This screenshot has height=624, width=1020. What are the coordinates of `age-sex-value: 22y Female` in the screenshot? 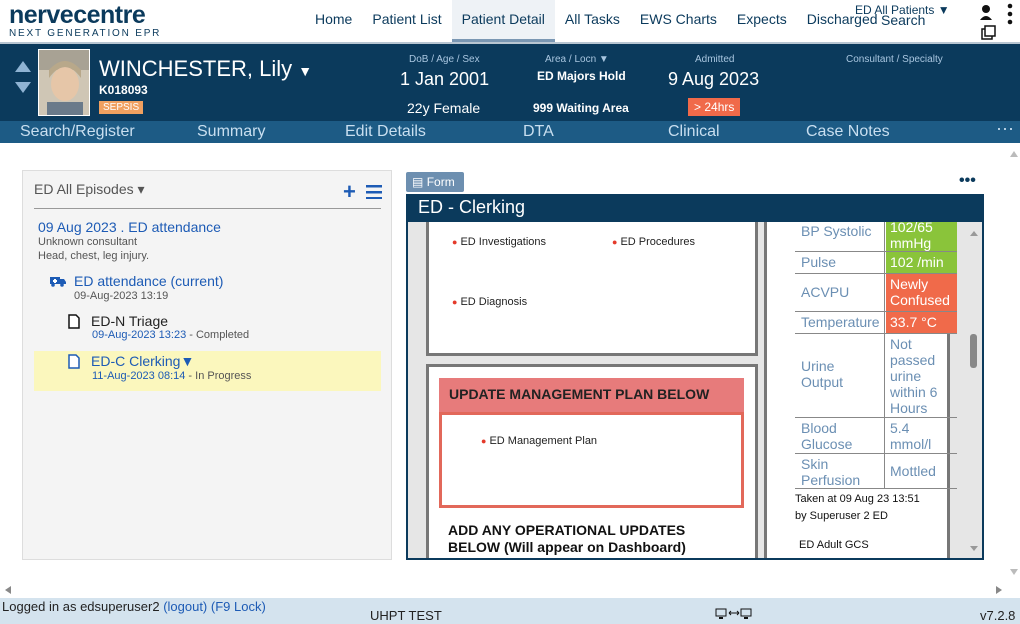 It's located at (444, 108).